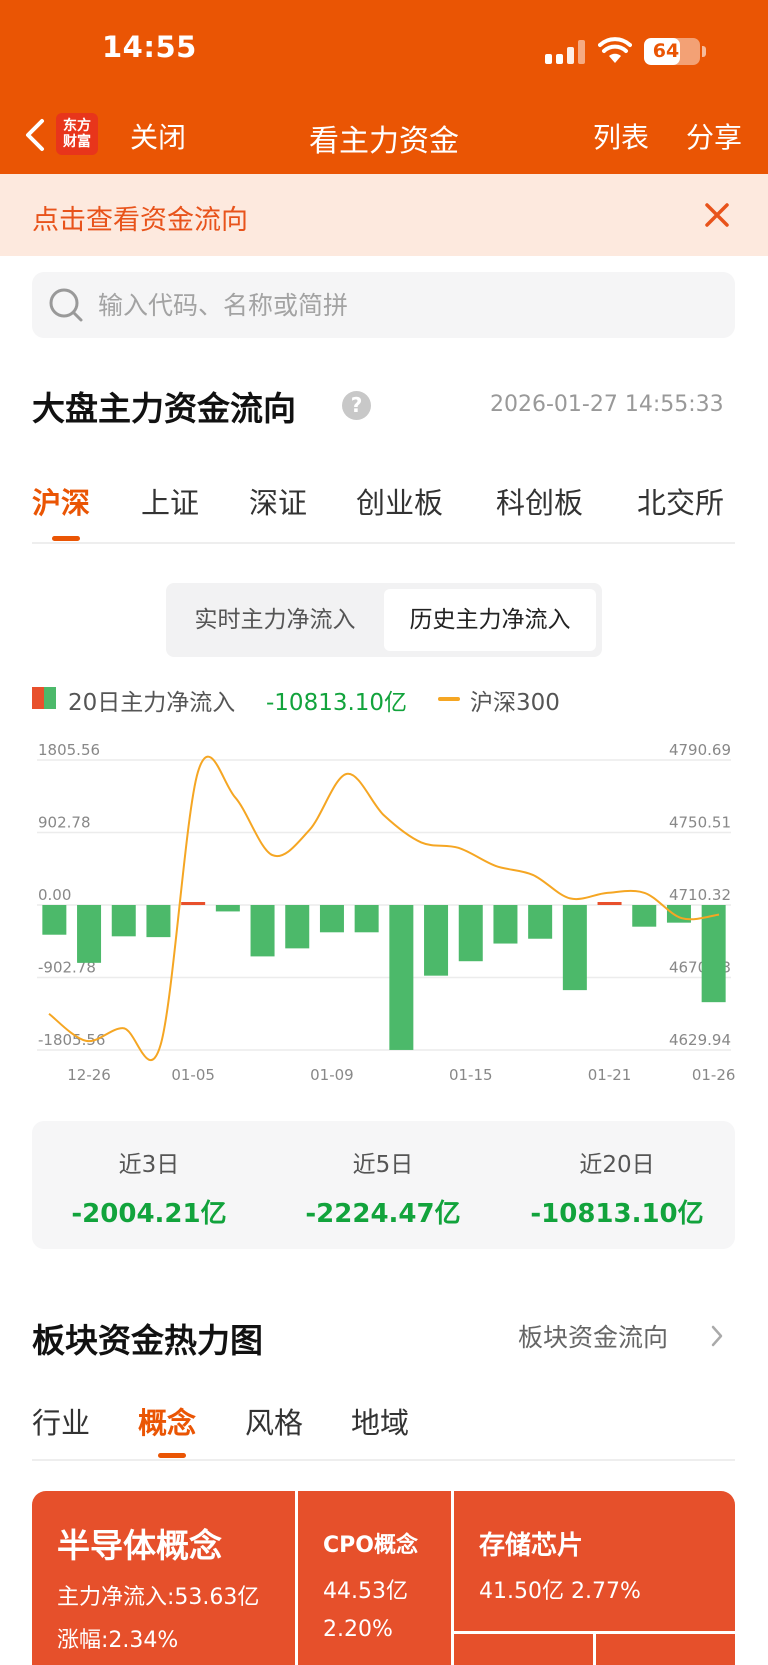 This screenshot has height=1665, width=768. Describe the element at coordinates (704, 51) in the screenshot. I see `battery-tip` at that location.